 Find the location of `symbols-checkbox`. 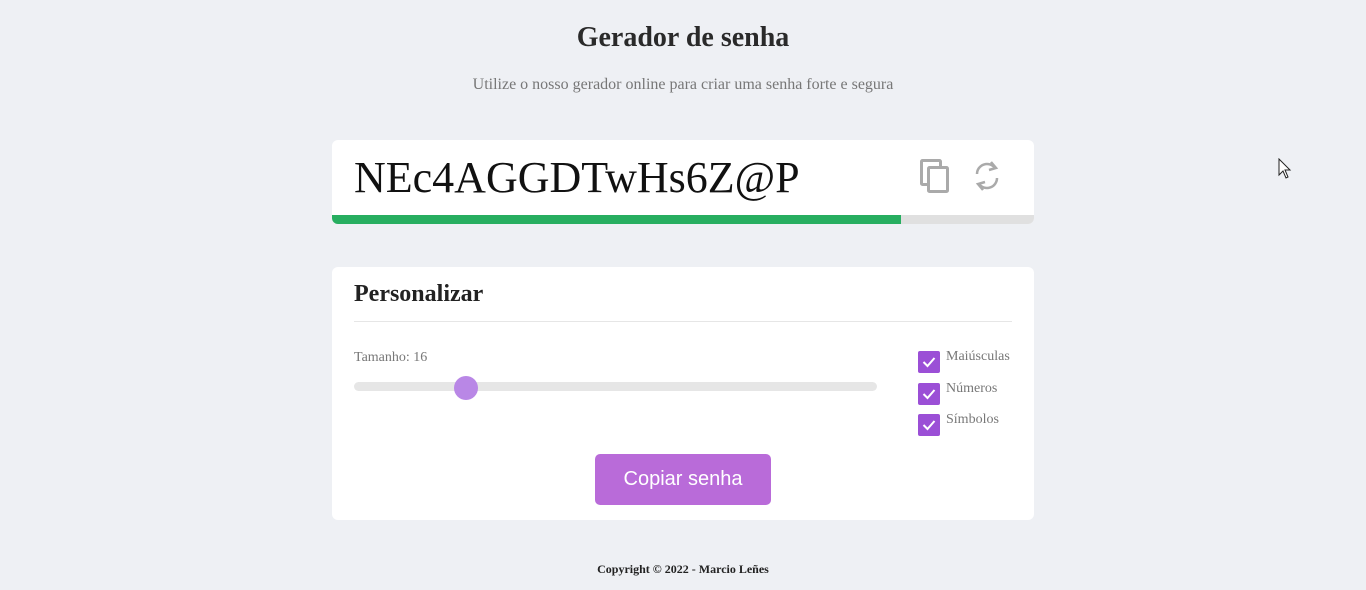

symbols-checkbox is located at coordinates (929, 425).